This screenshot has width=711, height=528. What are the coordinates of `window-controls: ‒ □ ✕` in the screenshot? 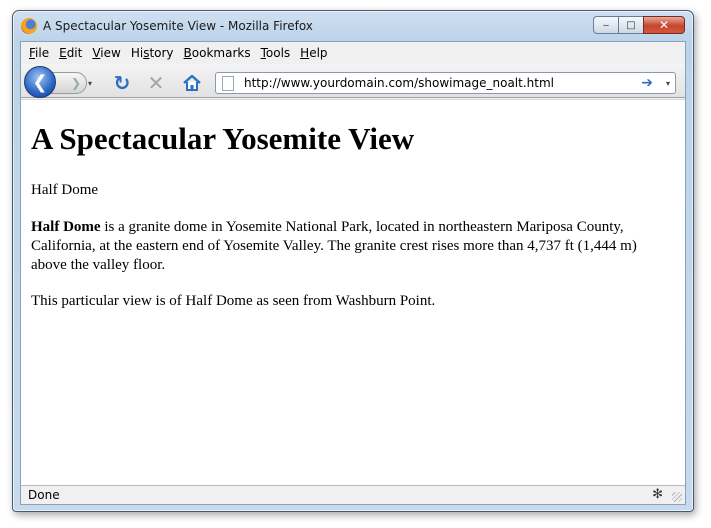 It's located at (639, 25).